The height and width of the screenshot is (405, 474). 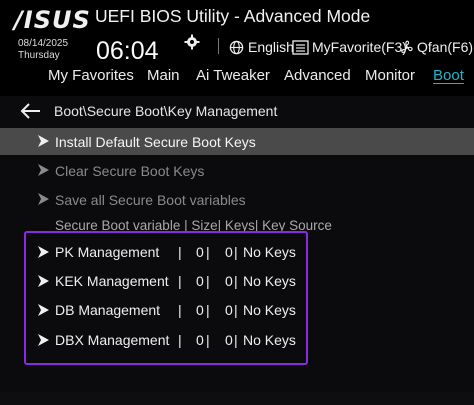 I want to click on language-button: English, so click(x=261, y=47).